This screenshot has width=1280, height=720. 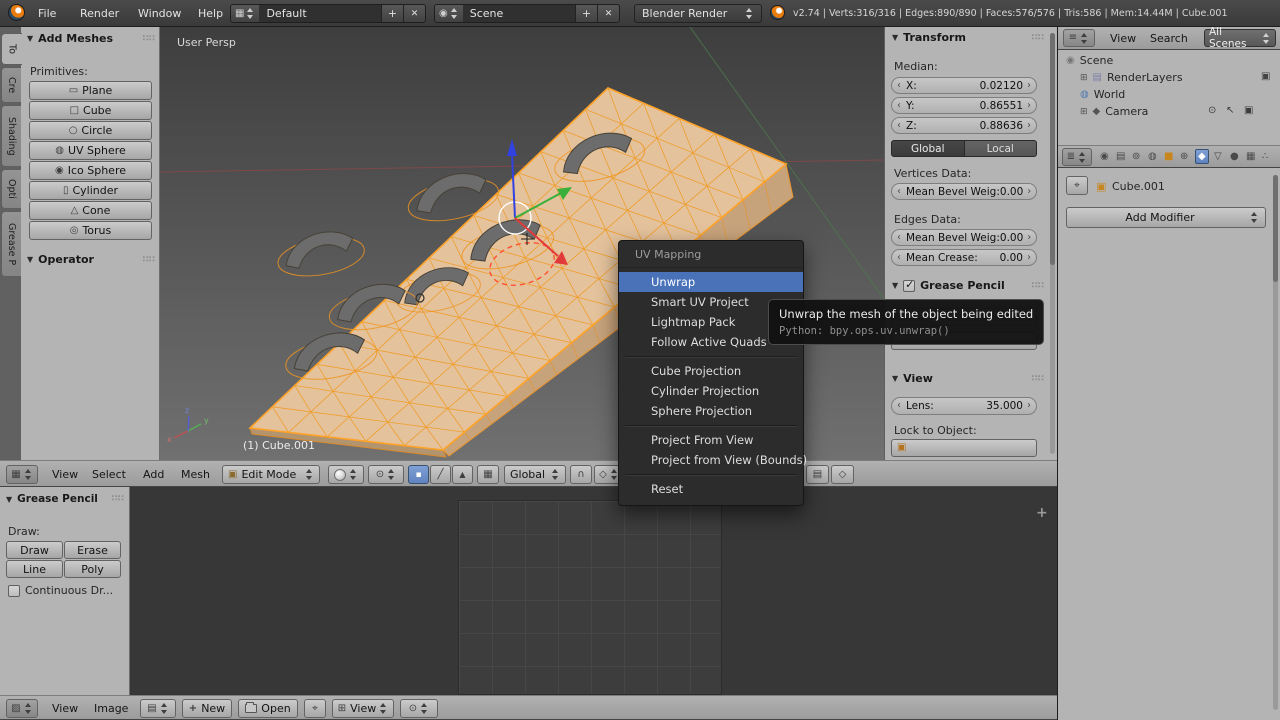 What do you see at coordinates (109, 474) in the screenshot?
I see `menu-select: Select` at bounding box center [109, 474].